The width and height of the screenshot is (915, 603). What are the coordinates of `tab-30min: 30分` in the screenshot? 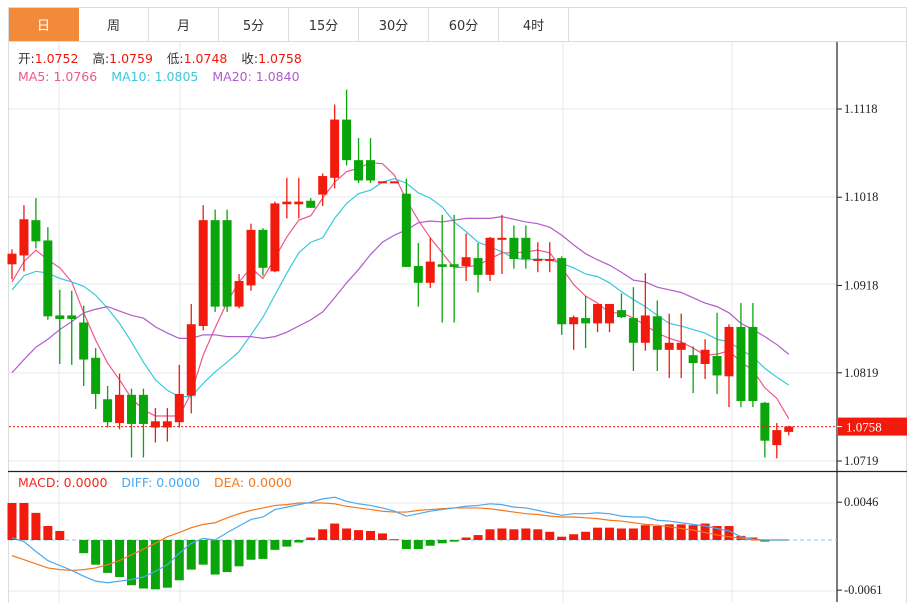 It's located at (394, 24).